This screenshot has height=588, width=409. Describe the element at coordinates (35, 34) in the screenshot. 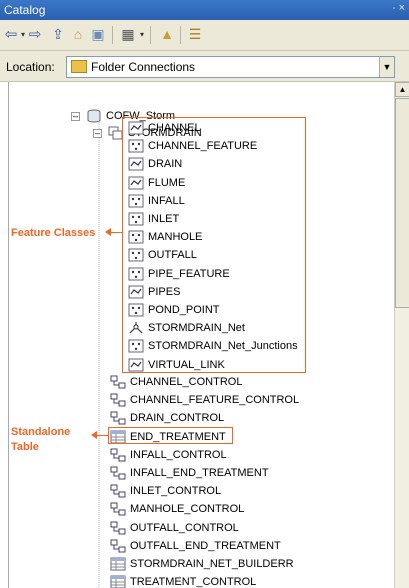

I see `forward-icon: ⇨` at that location.